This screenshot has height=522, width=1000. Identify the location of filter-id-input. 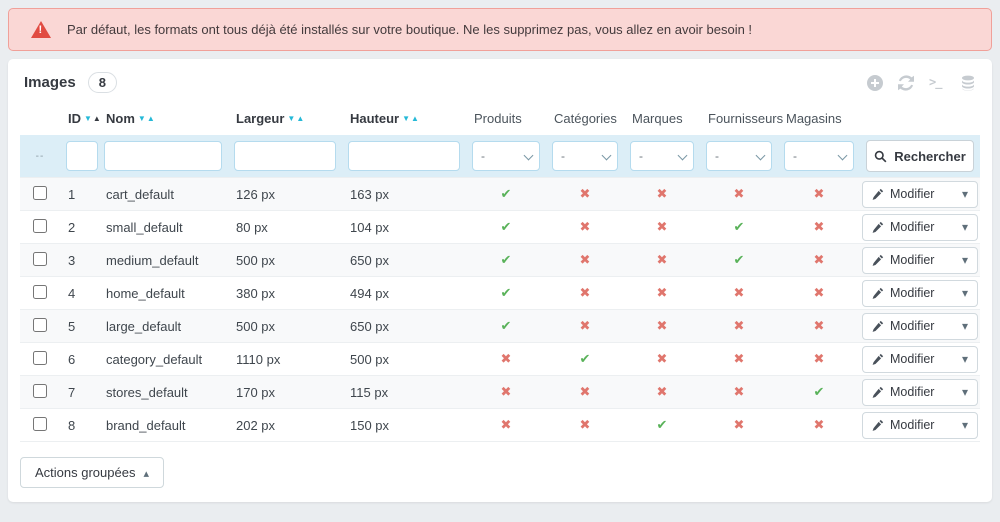
(82, 156).